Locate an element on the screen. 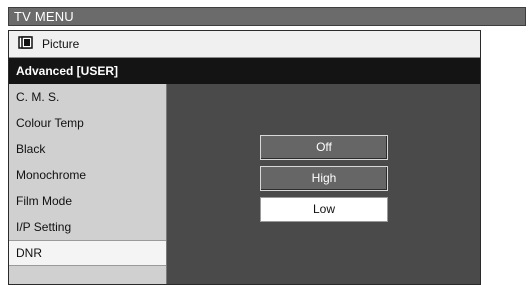  sidebar-item-dnr: DNR is located at coordinates (87, 253).